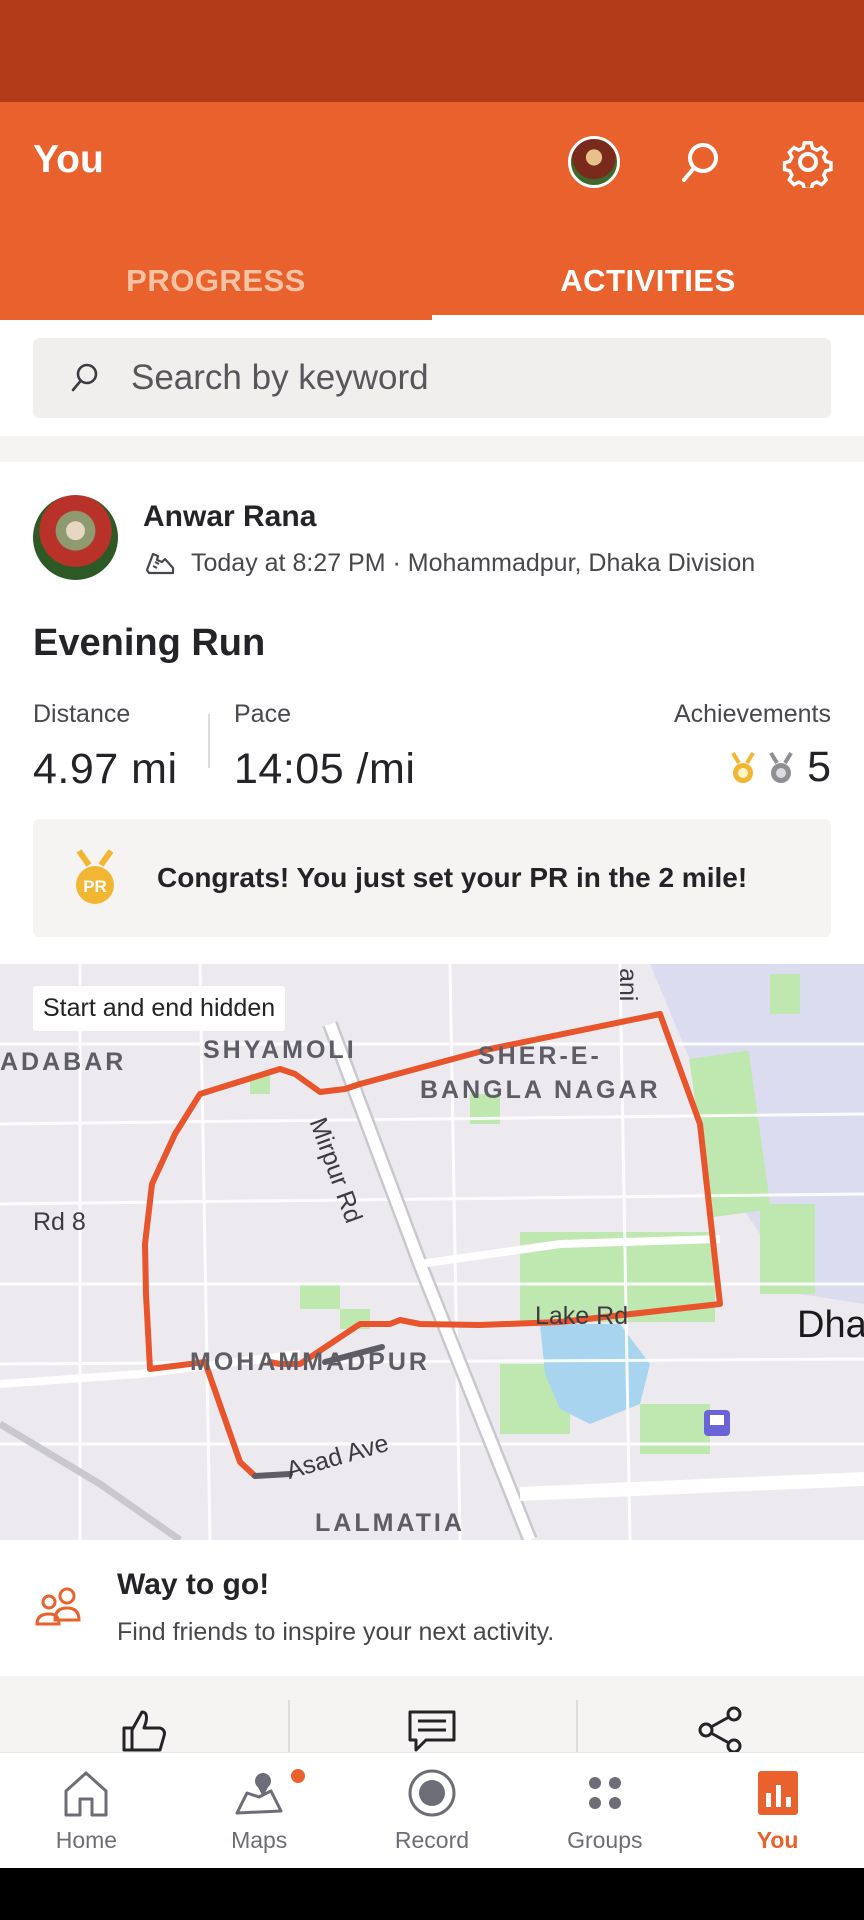 This screenshot has width=864, height=1920. What do you see at coordinates (648, 281) in the screenshot?
I see `tab-activities: ACTIVITIES` at bounding box center [648, 281].